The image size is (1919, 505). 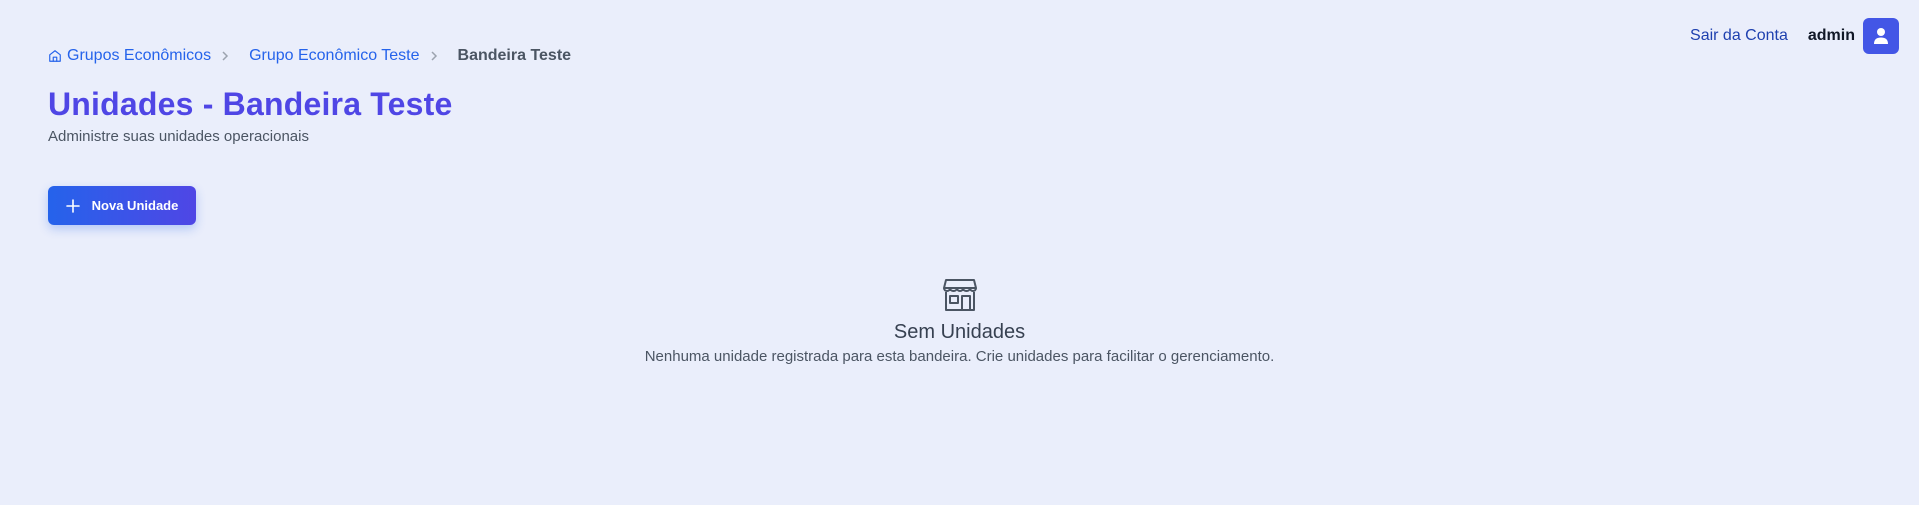 I want to click on home-icon, so click(x=55, y=56).